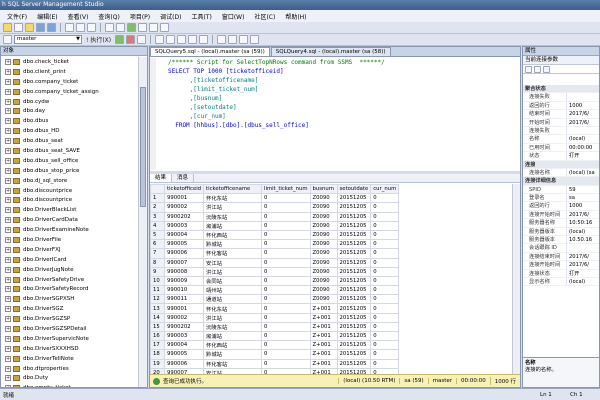  Describe the element at coordinates (70, 359) in the screenshot. I see `tree-item: + dbo.DriverTellNote` at that location.